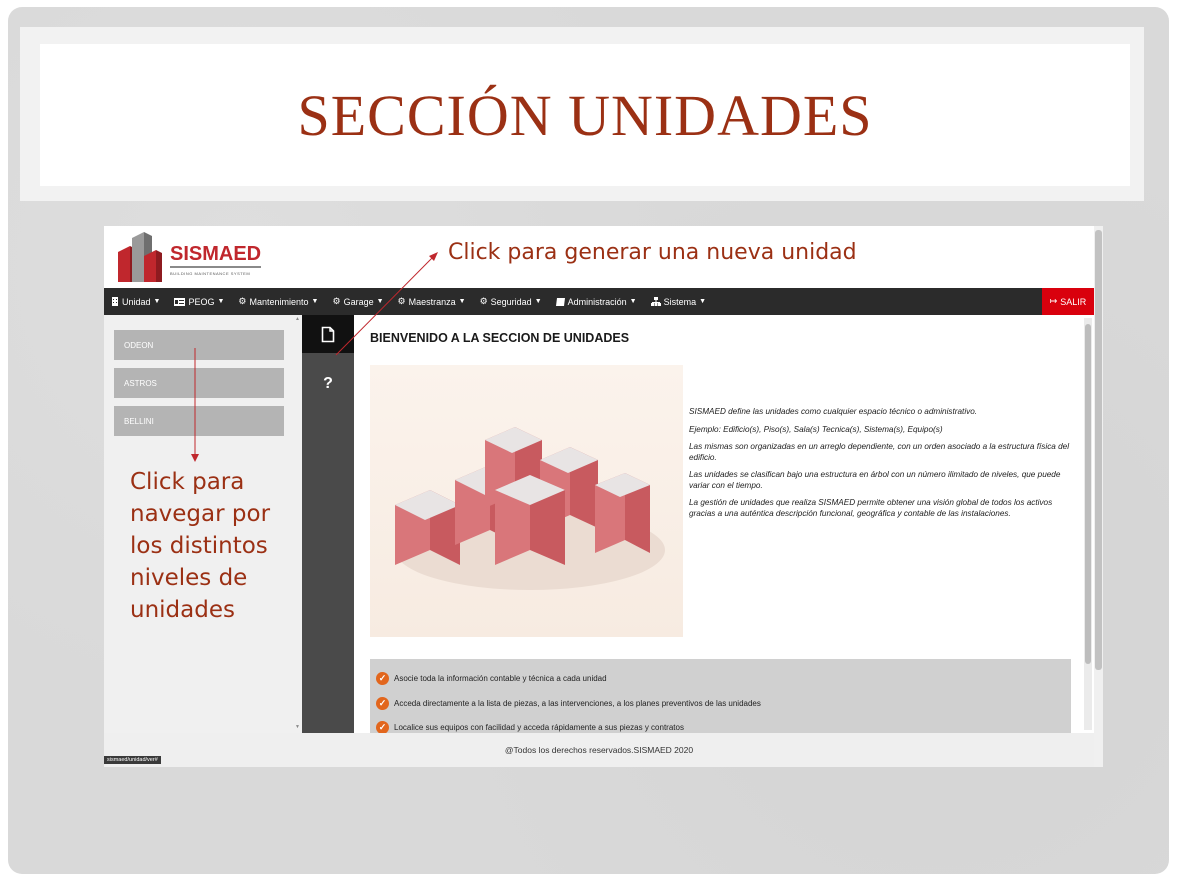 This screenshot has width=1177, height=881. I want to click on nav-garage: ⚙ Garage ▼, so click(357, 301).